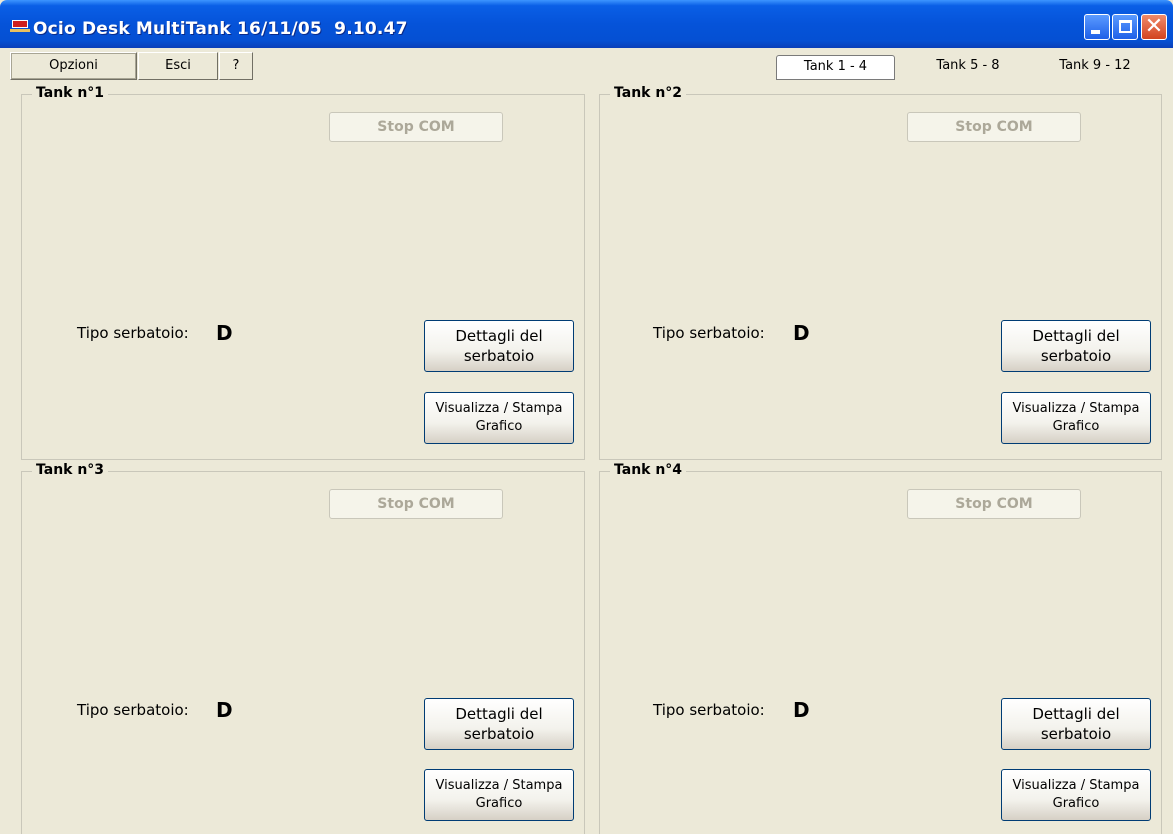 The height and width of the screenshot is (834, 1173). Describe the element at coordinates (1076, 336) in the screenshot. I see `tank-2-details-line1: Dettagli del` at that location.